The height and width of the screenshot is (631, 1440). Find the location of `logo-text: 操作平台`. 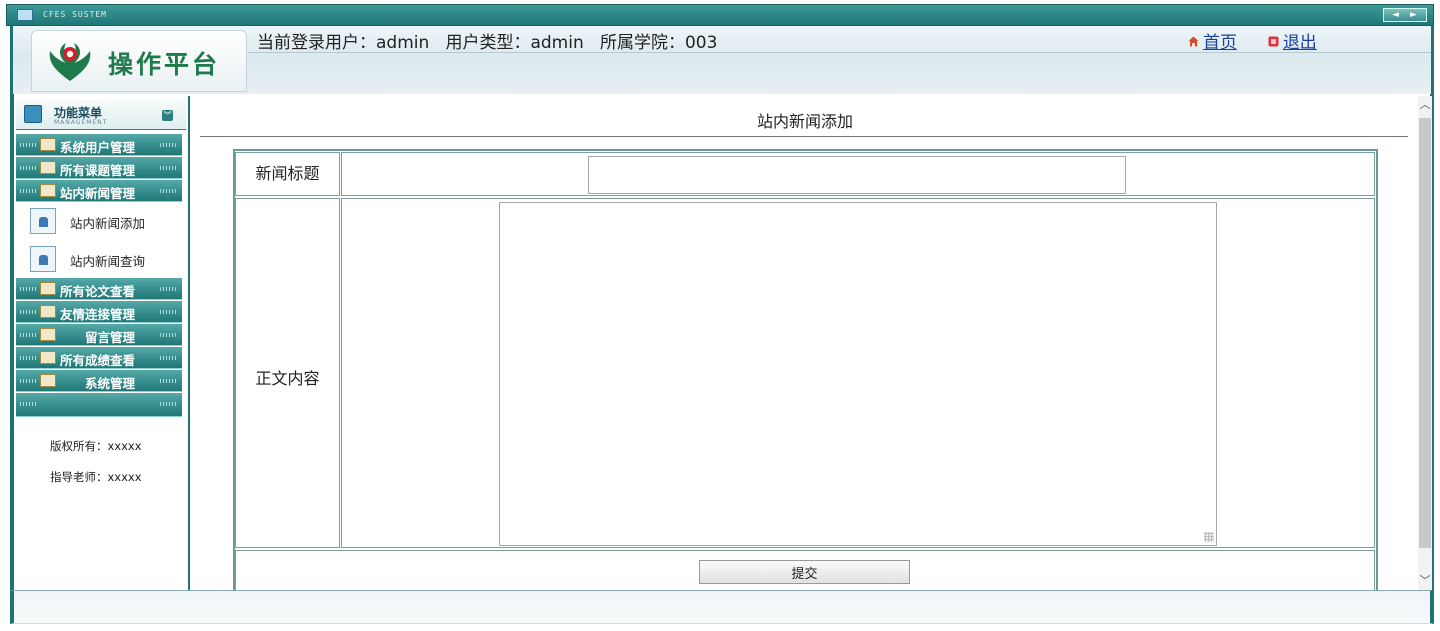

logo-text: 操作平台 is located at coordinates (164, 64).